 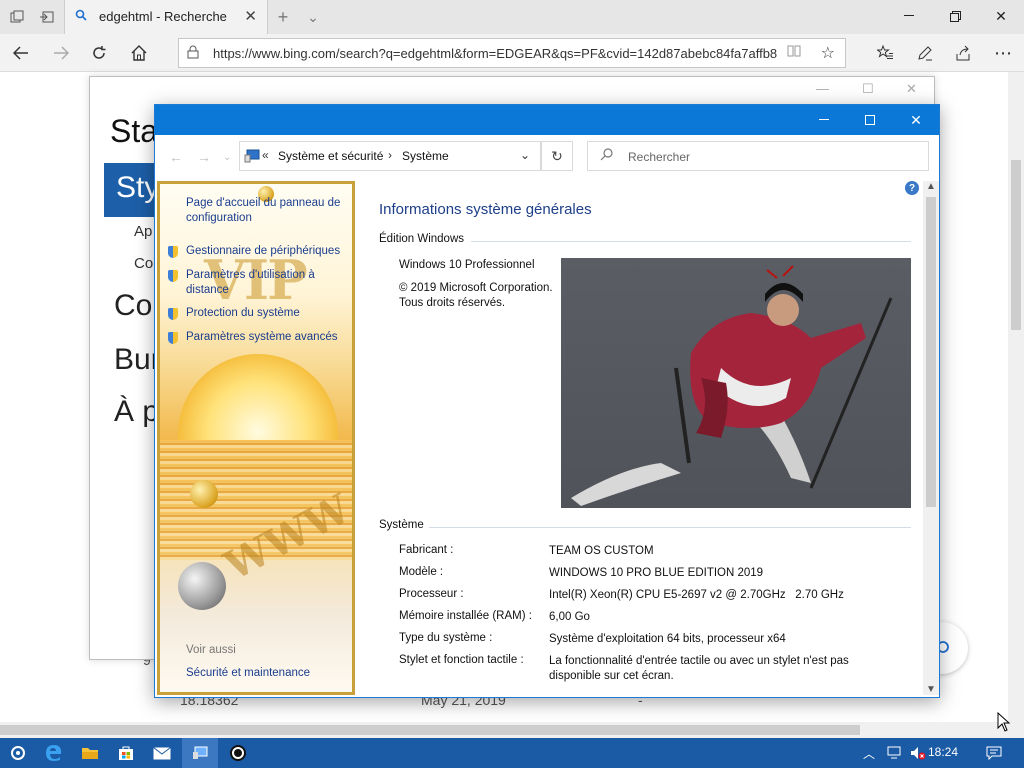 I want to click on show-hidden-icons-icon: ︿, so click(x=869, y=753).